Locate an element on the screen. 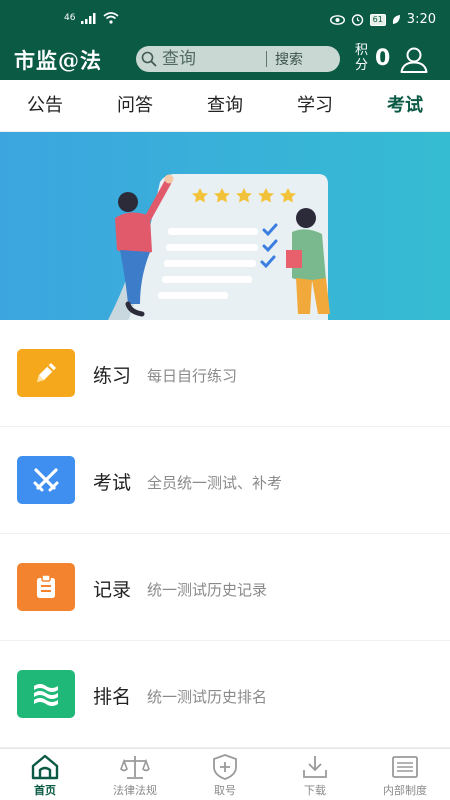 The height and width of the screenshot is (800, 450). nav-queue-number: 取号 is located at coordinates (225, 774).